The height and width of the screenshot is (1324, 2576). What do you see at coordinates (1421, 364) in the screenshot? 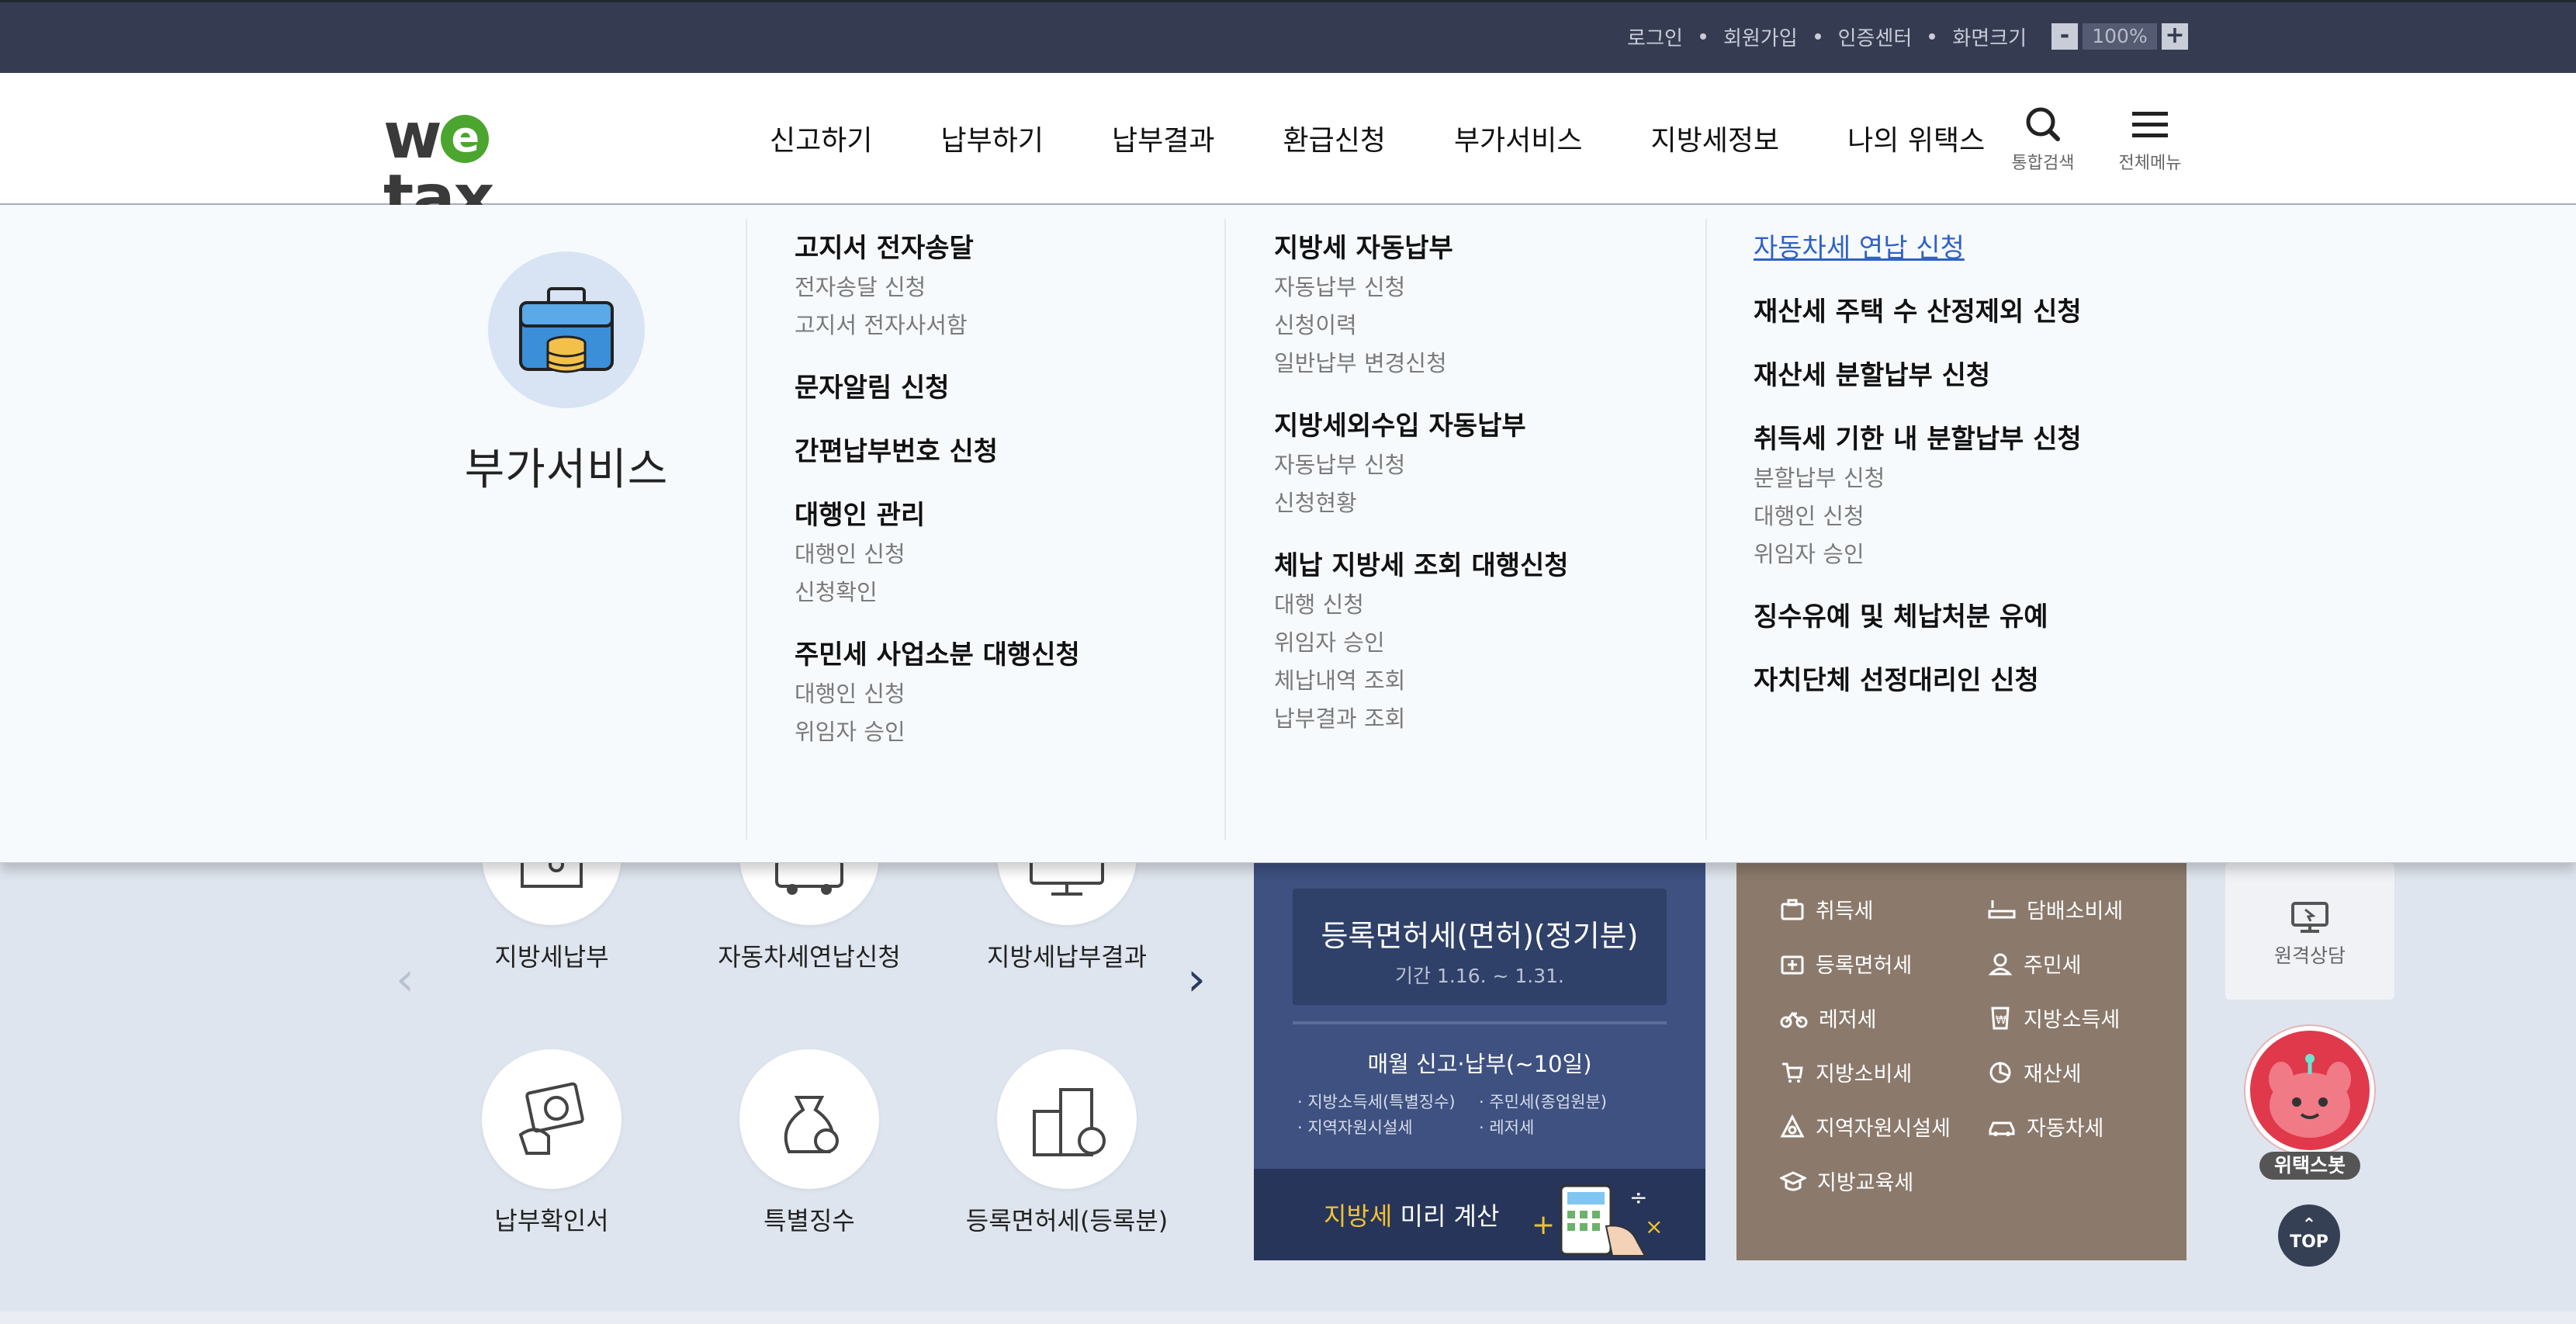
I see `menu-sub-item: 일반납부 변경신청` at bounding box center [1421, 364].